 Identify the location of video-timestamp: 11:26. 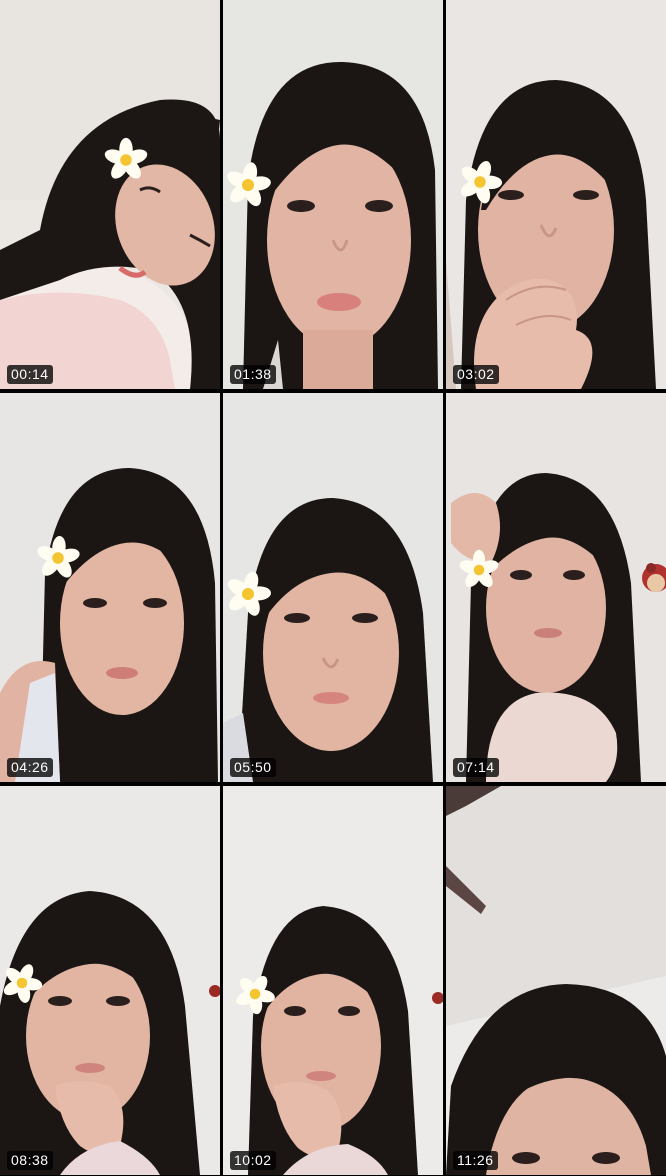
(475, 1160).